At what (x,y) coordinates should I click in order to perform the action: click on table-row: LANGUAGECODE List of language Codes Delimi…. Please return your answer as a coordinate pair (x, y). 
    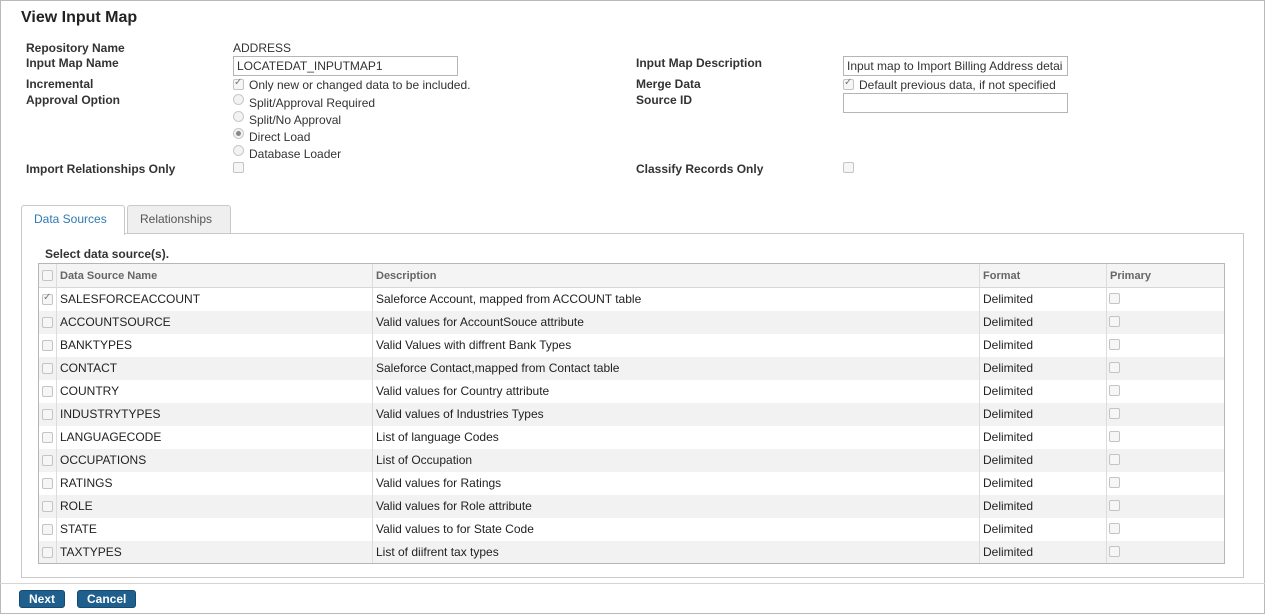
    Looking at the image, I should click on (631, 437).